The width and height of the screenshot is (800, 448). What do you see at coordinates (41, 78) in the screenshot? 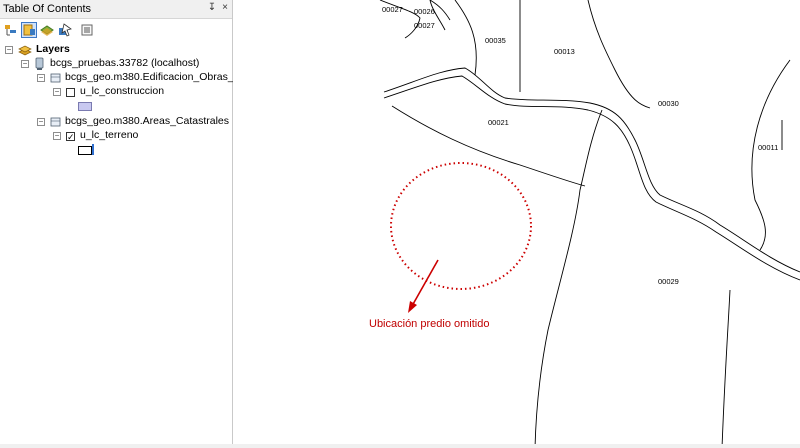
I see `collapse-group-edificacion-toggle: −` at bounding box center [41, 78].